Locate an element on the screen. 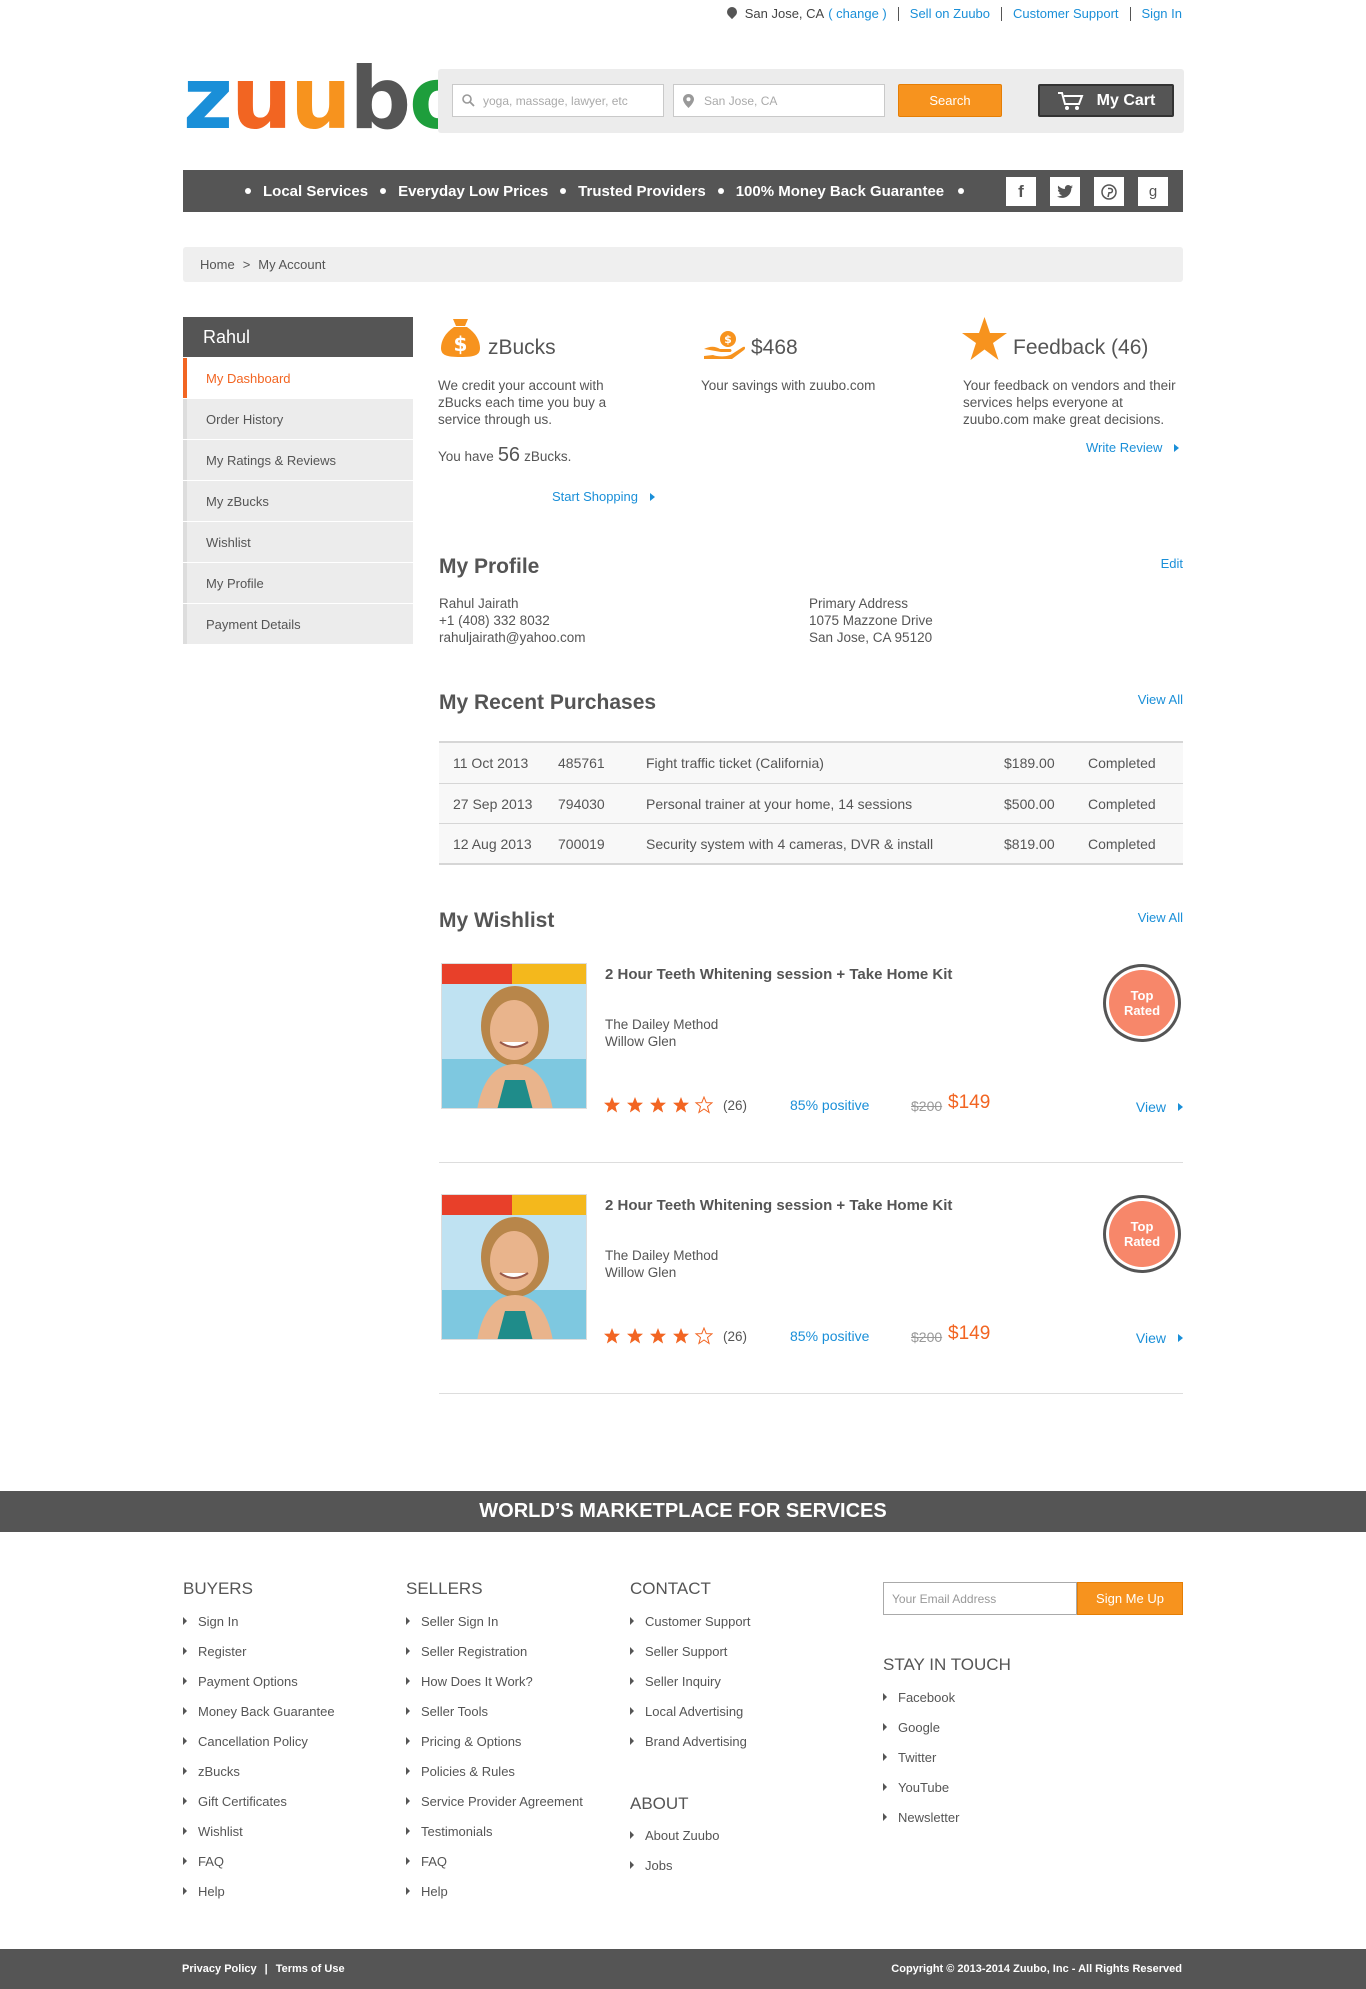  write-review-link: Write Review is located at coordinates (1133, 447).